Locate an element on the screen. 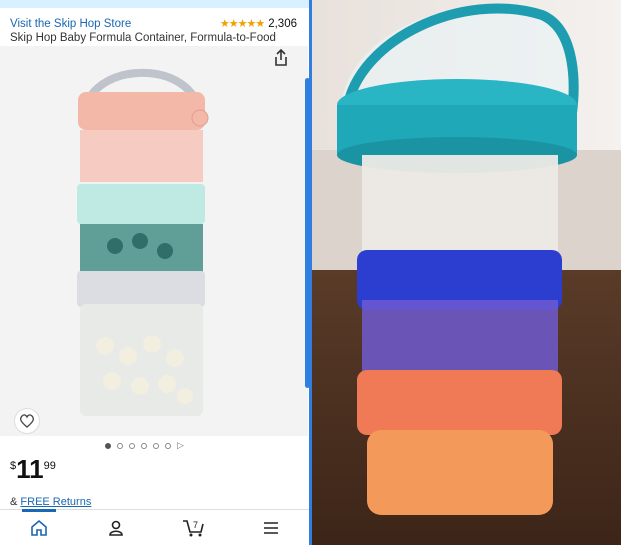  price-whole: 11 is located at coordinates (30, 469).